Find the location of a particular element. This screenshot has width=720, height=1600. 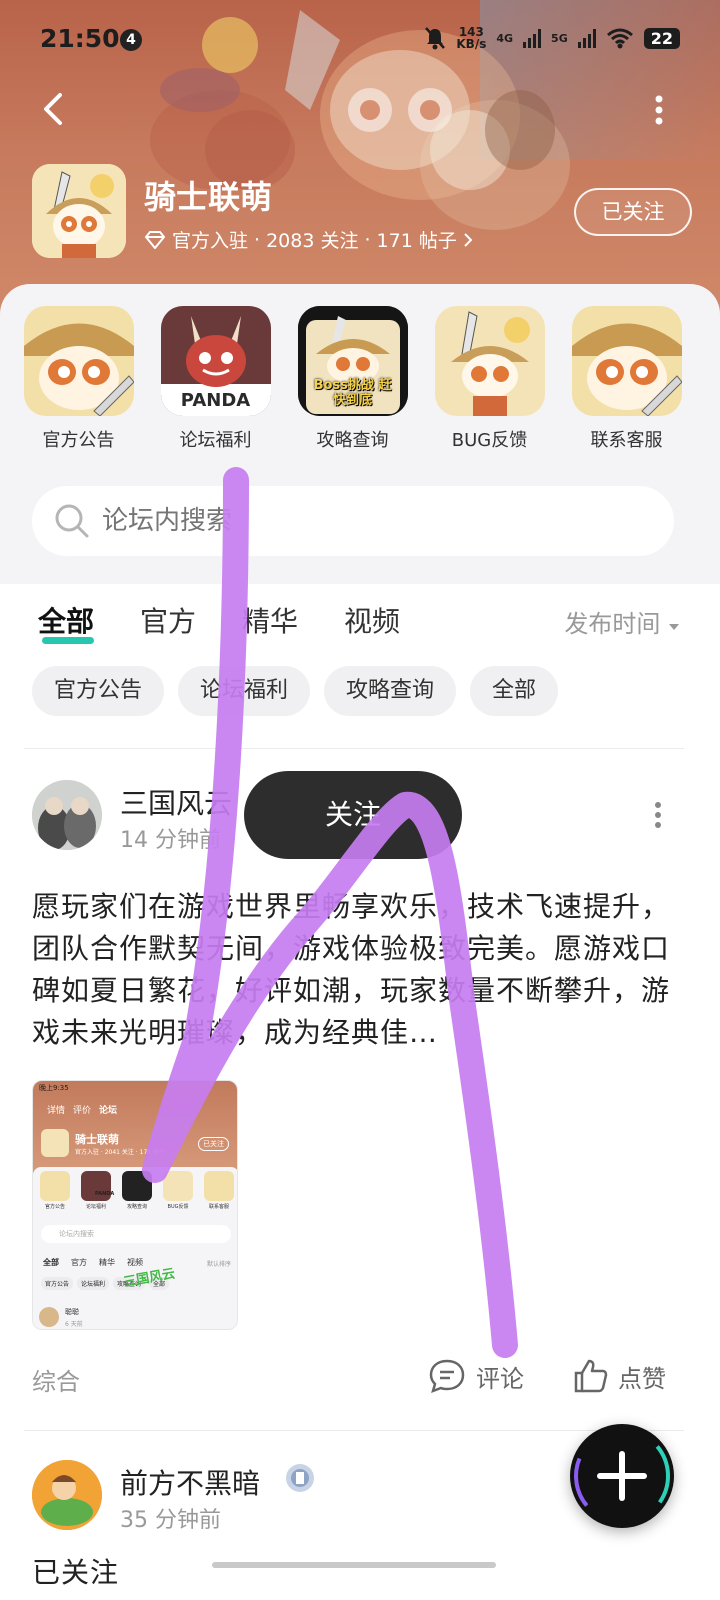

status-bar: 21:50 4 143 KB/s 4G 5G 22 is located at coordinates (360, 40).